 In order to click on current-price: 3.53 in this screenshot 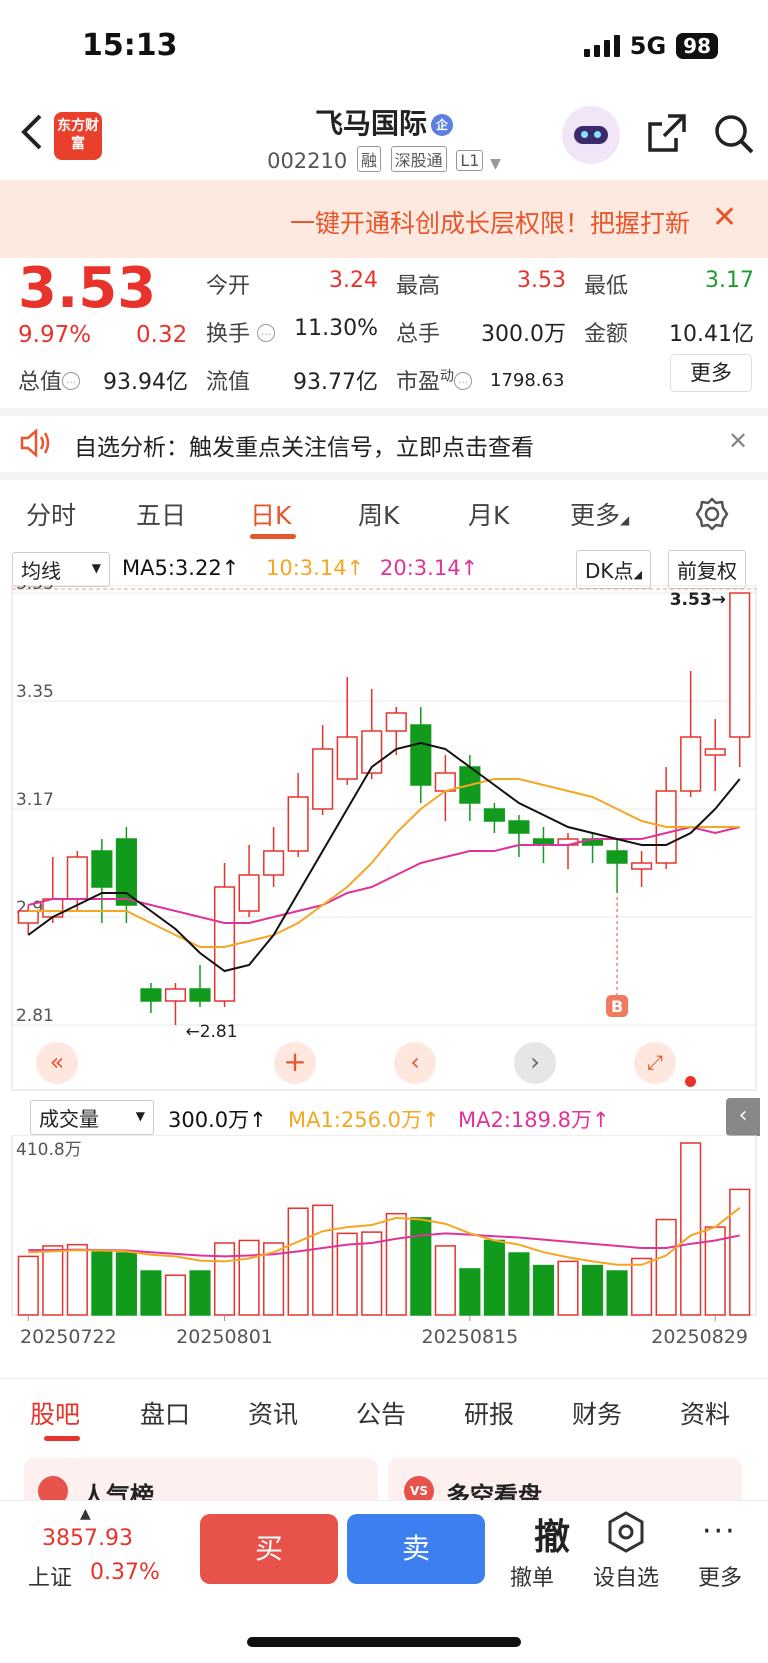, I will do `click(87, 288)`.